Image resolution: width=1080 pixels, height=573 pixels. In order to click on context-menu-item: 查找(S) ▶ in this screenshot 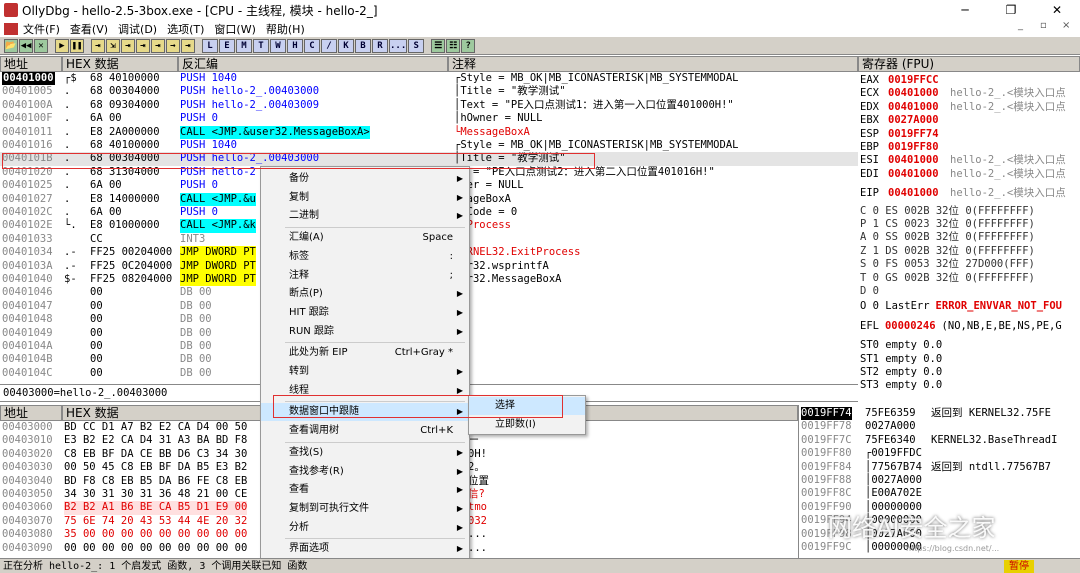, I will do `click(365, 453)`.